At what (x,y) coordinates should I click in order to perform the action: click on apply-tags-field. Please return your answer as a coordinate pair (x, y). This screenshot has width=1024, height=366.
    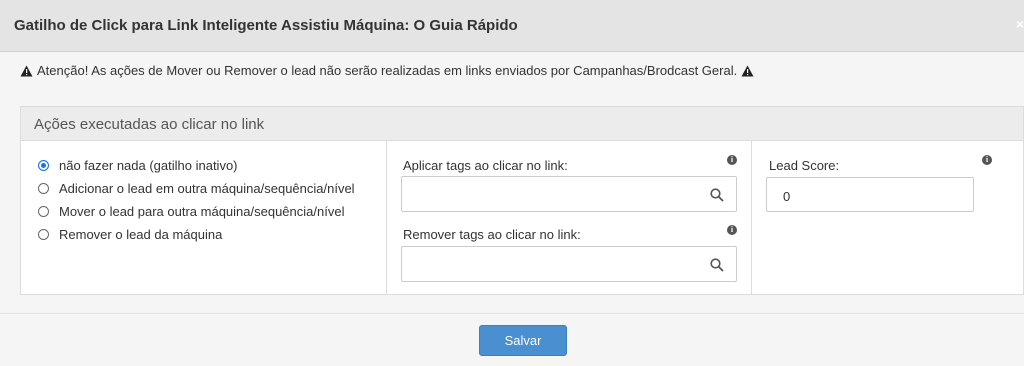
    Looking at the image, I should click on (569, 194).